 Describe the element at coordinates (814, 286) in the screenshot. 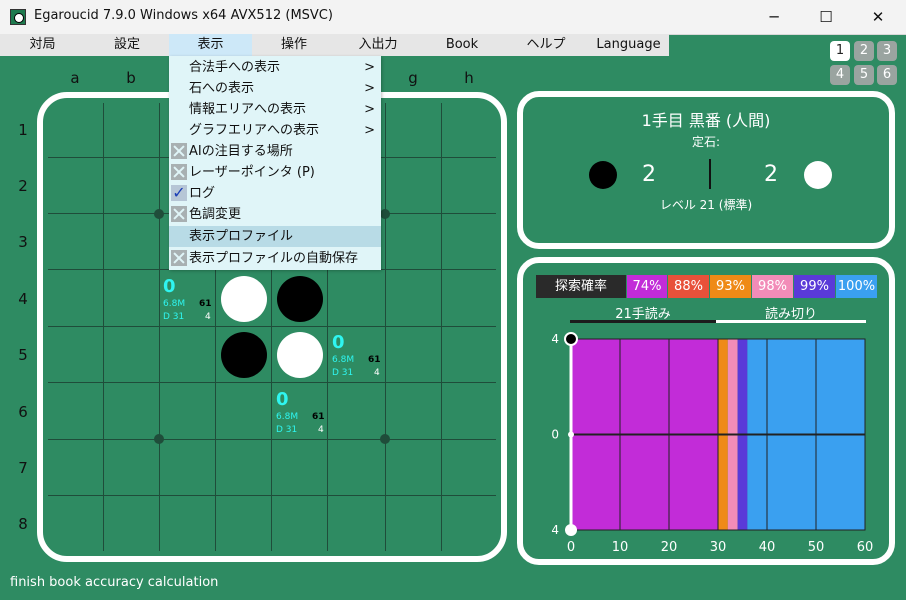

I see `legend-99: 99%` at that location.